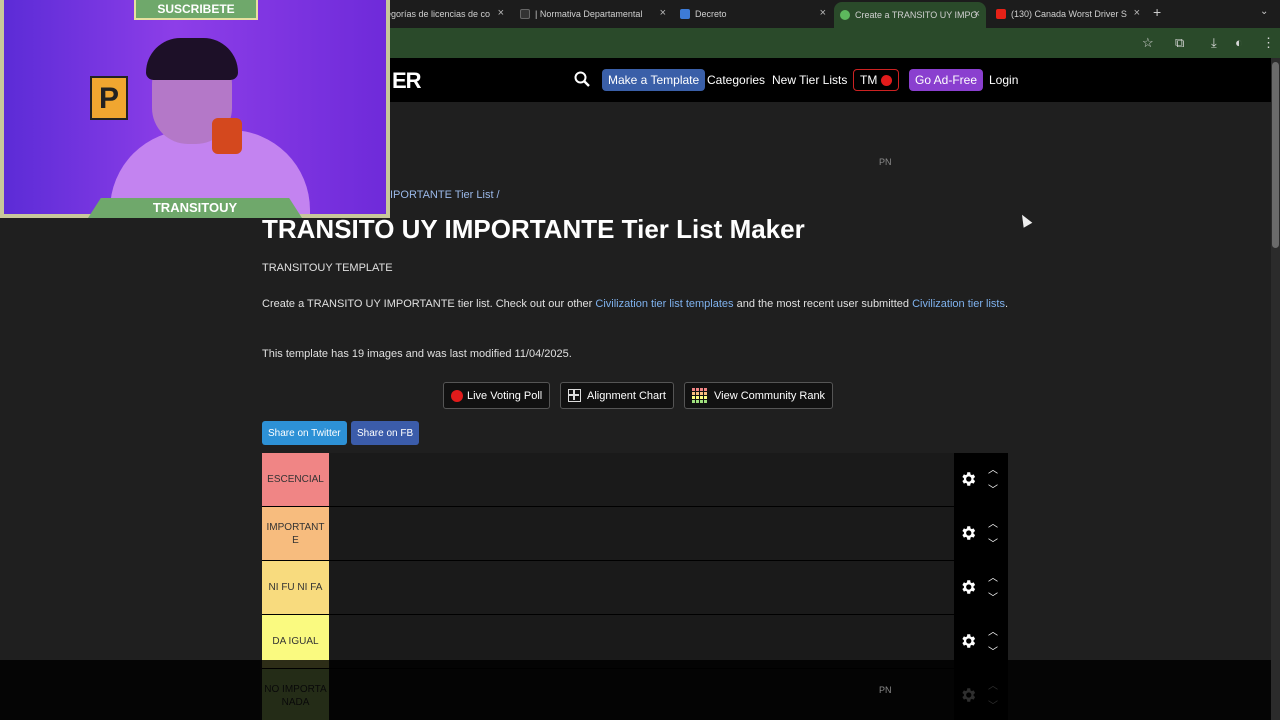  I want to click on tm-live-button: TM, so click(876, 80).